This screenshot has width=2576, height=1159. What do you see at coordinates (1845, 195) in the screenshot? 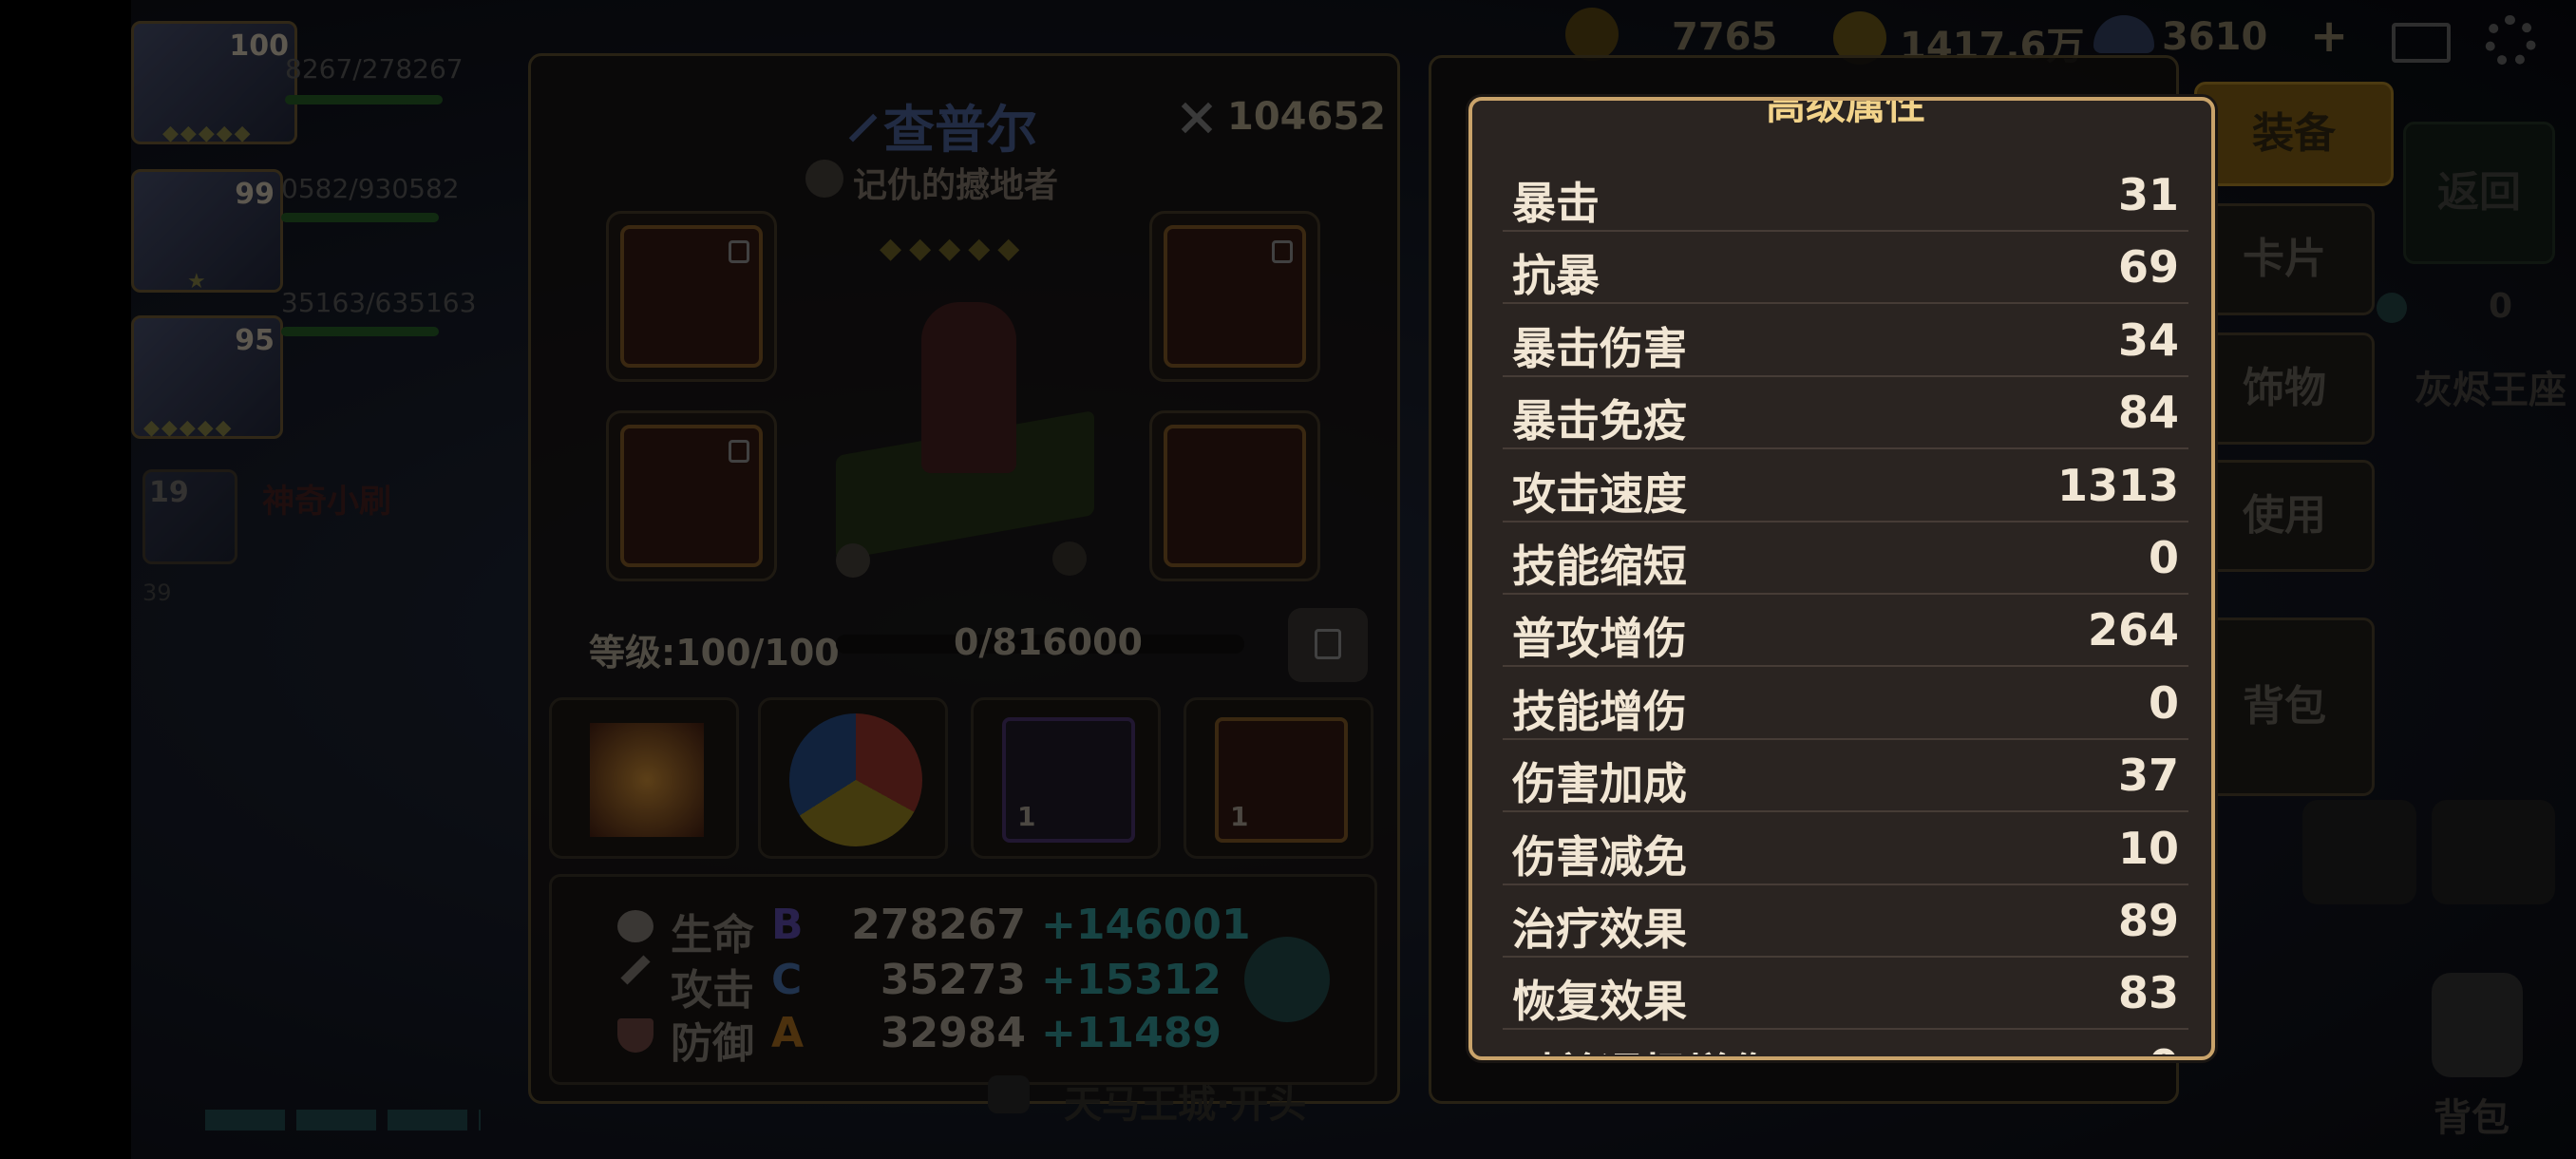
I see `attribute-row: 暴击 31` at bounding box center [1845, 195].